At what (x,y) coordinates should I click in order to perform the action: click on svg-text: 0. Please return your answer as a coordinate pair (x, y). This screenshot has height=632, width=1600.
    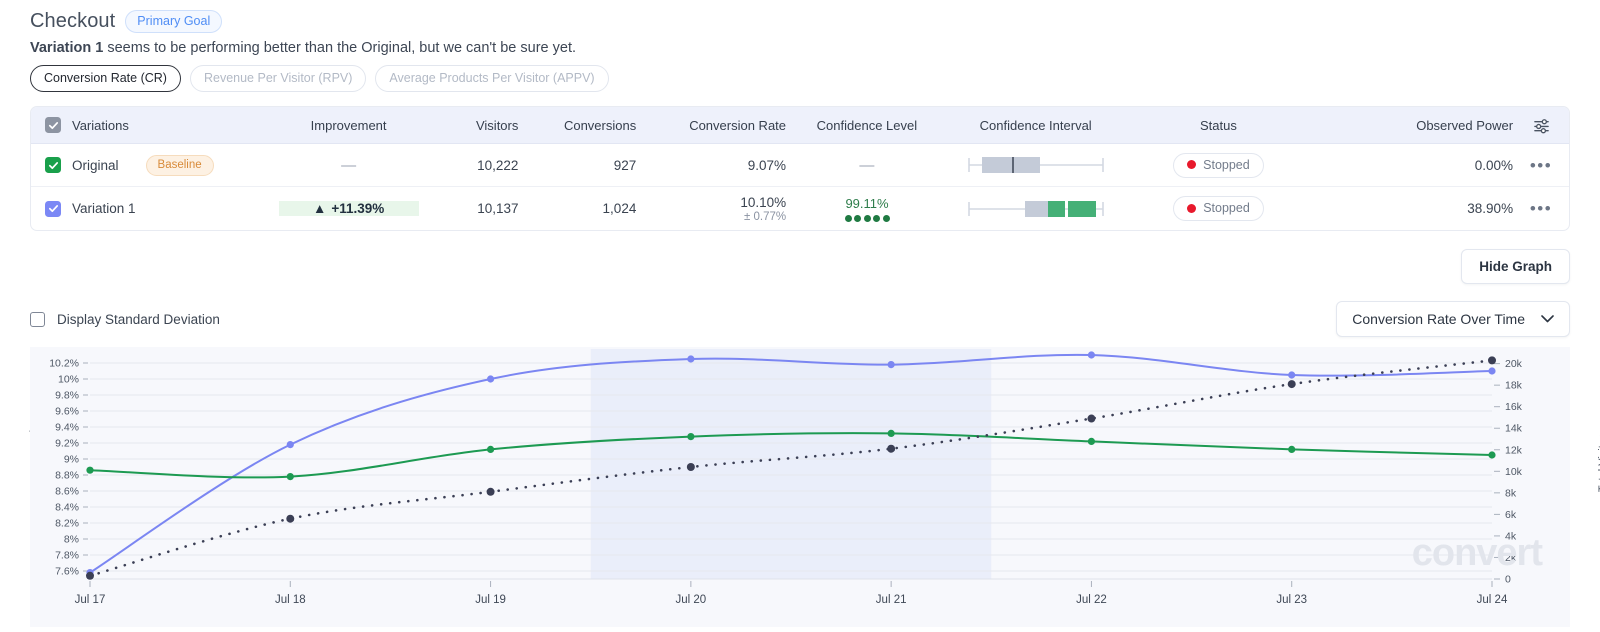
    Looking at the image, I should click on (1508, 580).